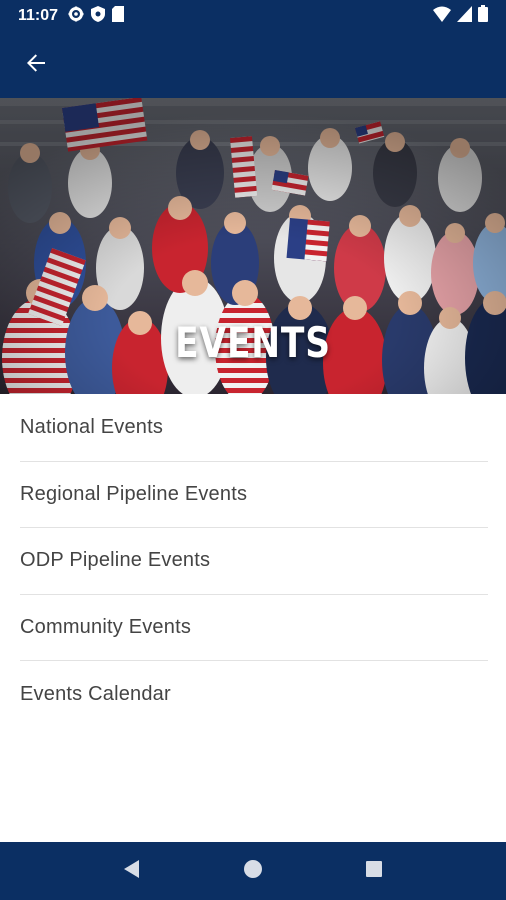 This screenshot has width=506, height=900. What do you see at coordinates (483, 16) in the screenshot?
I see `battery-icon` at bounding box center [483, 16].